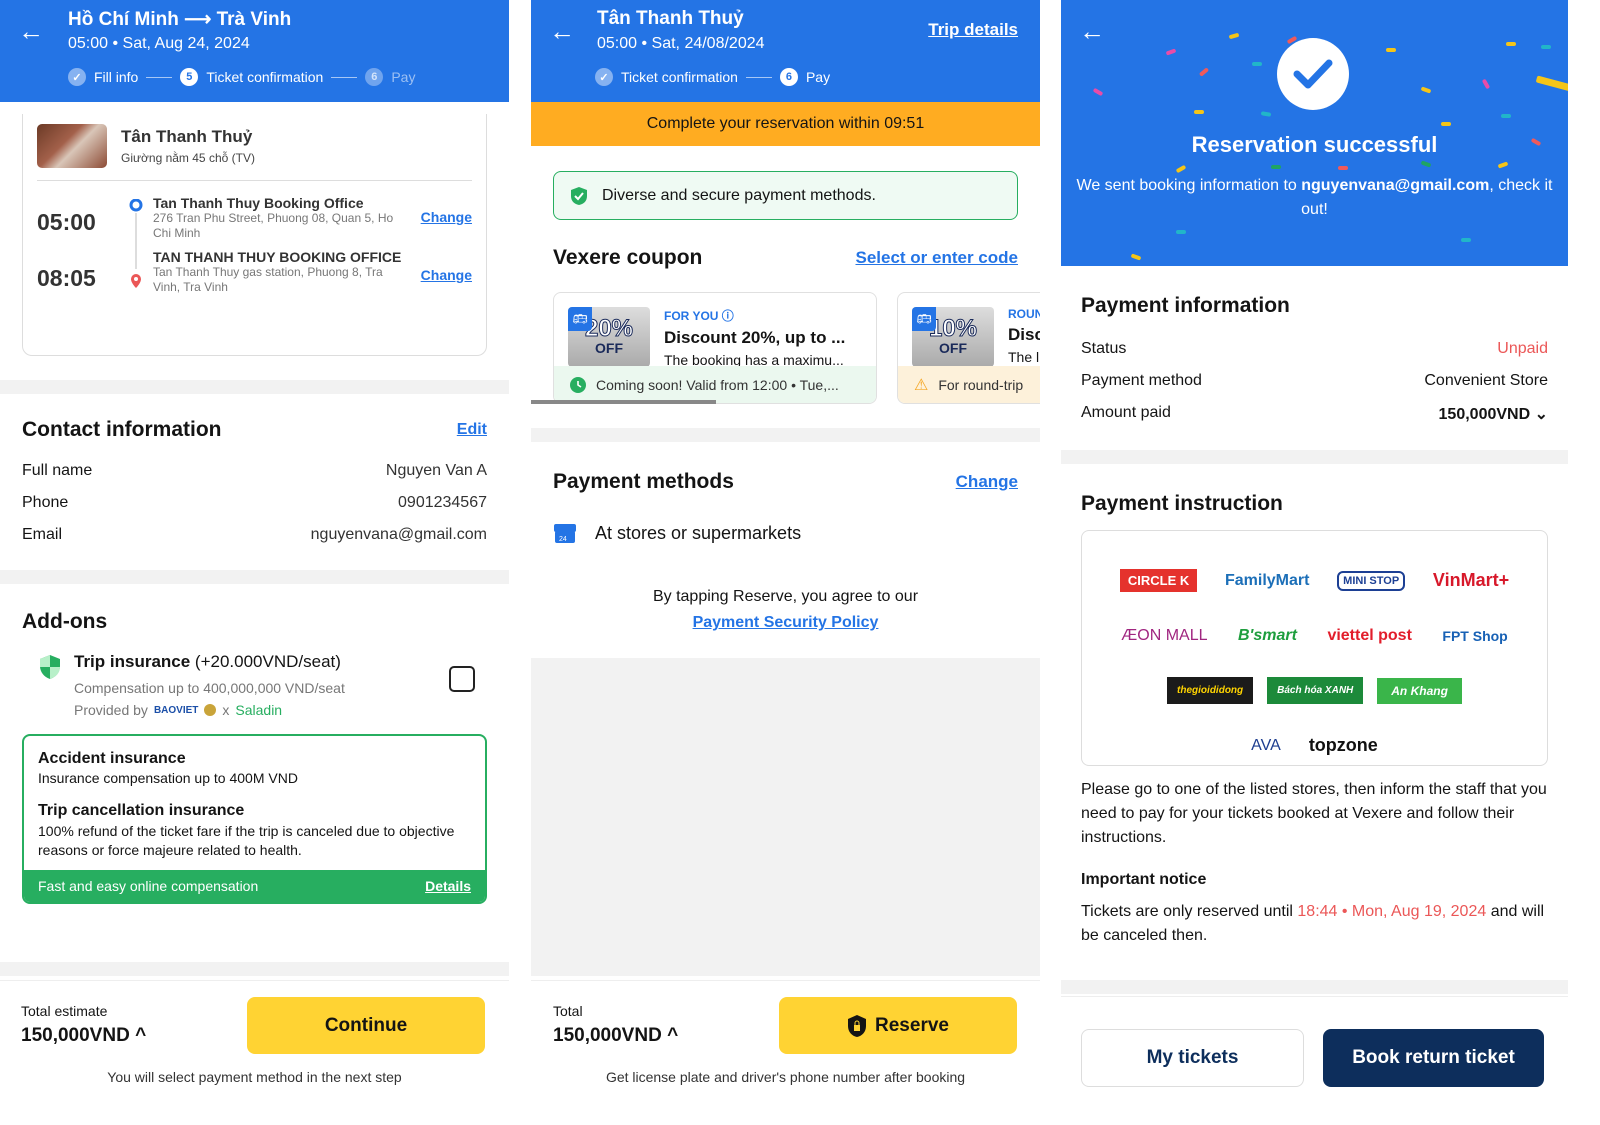  Describe the element at coordinates (1267, 635) in the screenshot. I see `store-logo: B'smart` at that location.